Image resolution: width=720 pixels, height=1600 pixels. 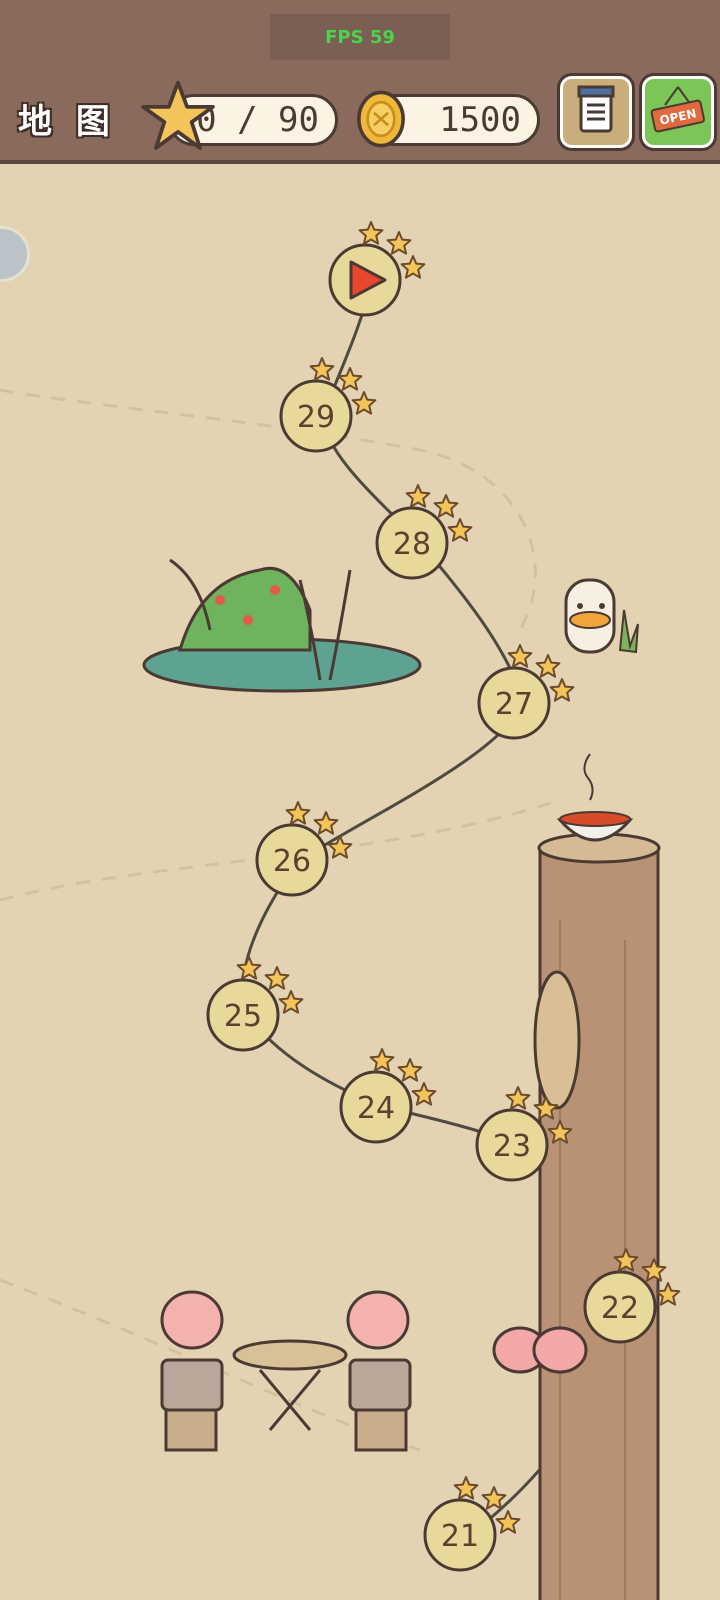 What do you see at coordinates (412, 544) in the screenshot?
I see `level-number: 28` at bounding box center [412, 544].